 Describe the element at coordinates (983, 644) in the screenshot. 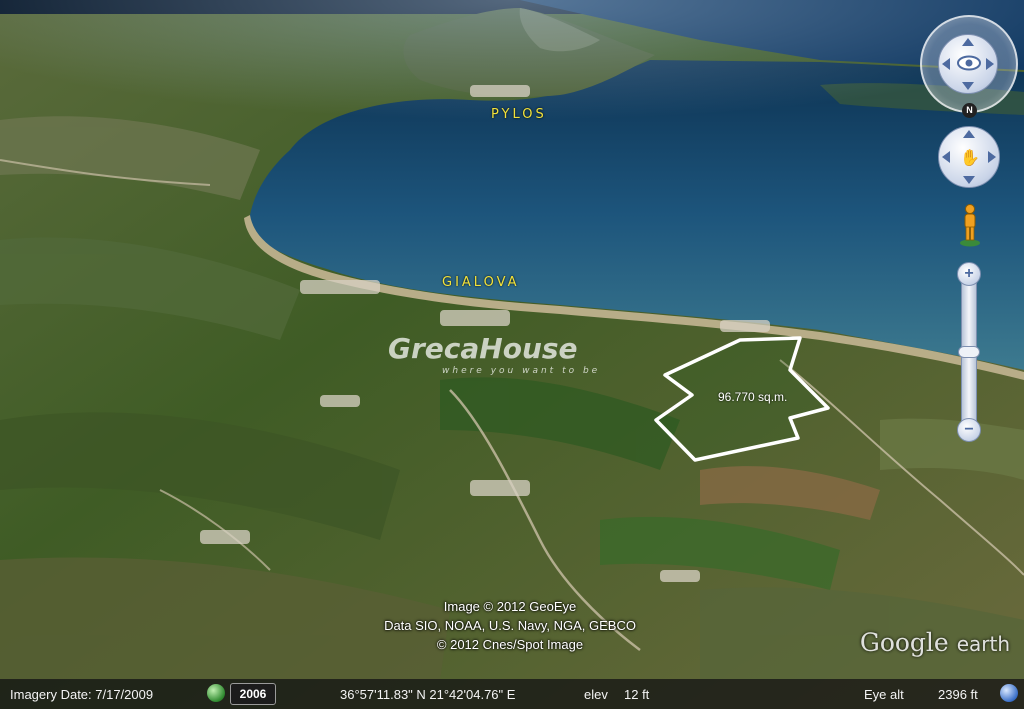

I see `logo-earth: earth` at that location.